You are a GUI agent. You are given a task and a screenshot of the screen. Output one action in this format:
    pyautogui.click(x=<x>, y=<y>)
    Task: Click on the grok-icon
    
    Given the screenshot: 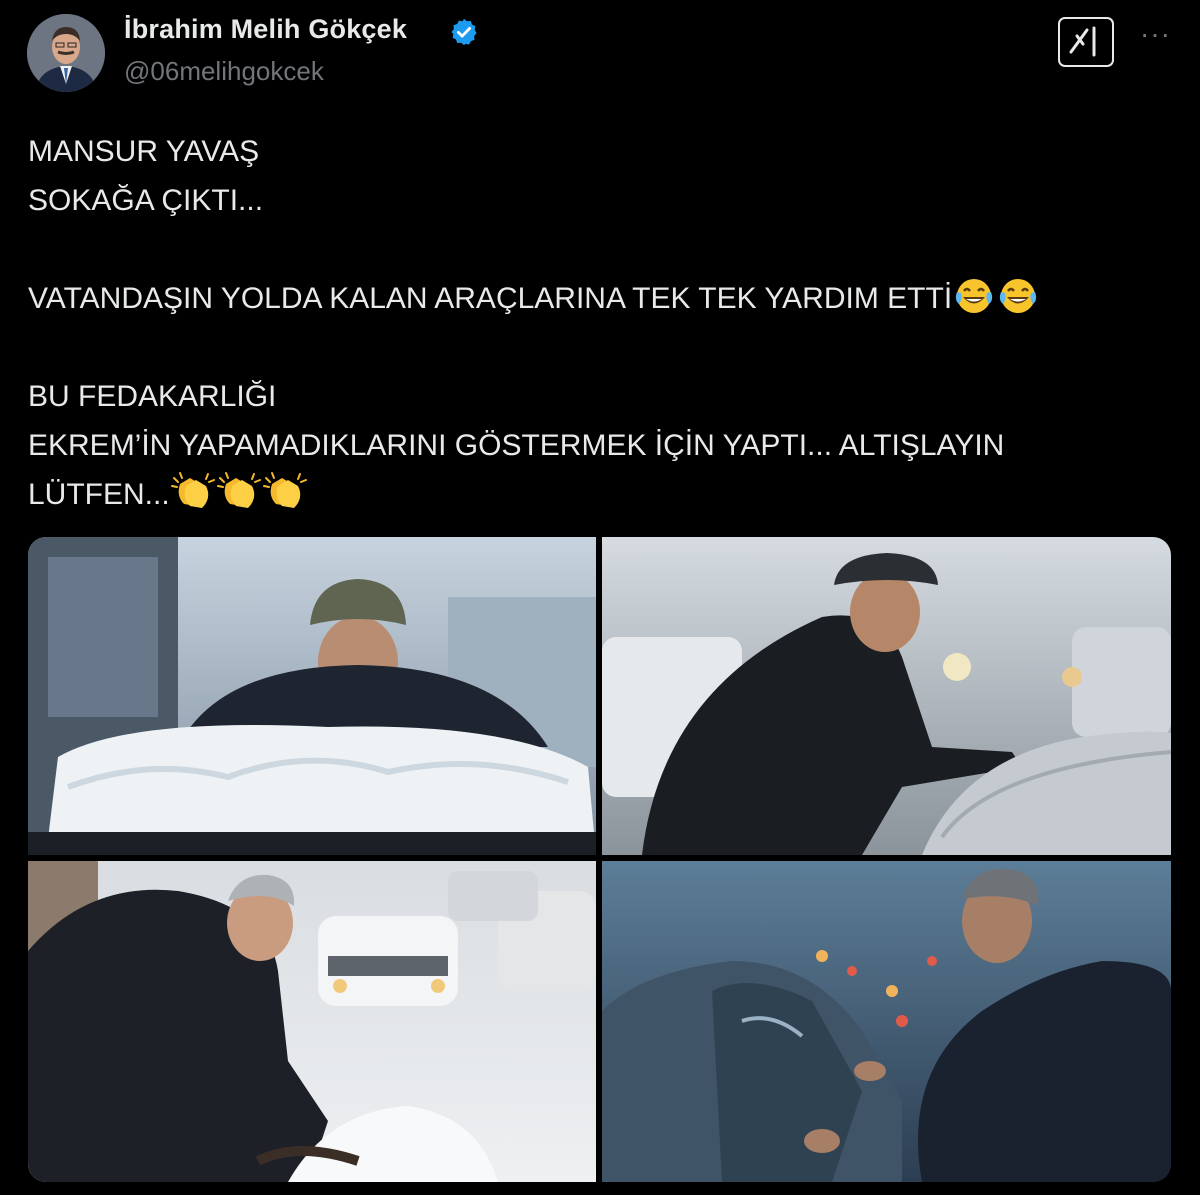 What is the action you would take?
    pyautogui.click(x=1086, y=42)
    